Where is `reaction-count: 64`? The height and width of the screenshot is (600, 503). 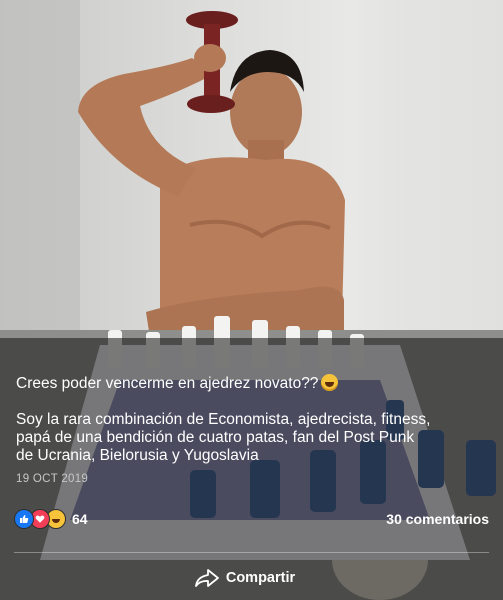
reaction-count: 64 is located at coordinates (80, 519).